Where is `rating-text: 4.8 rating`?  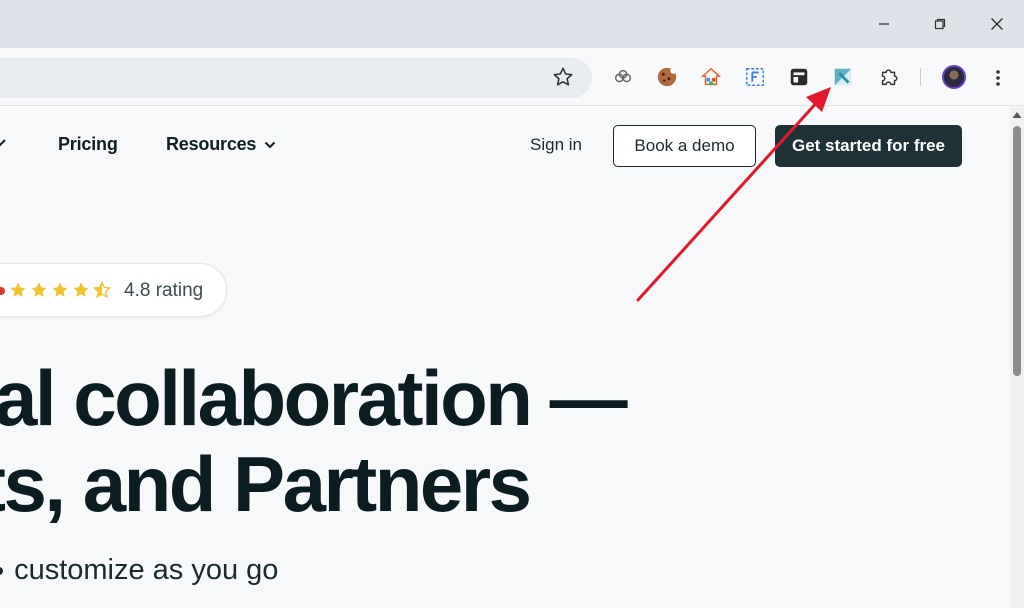
rating-text: 4.8 rating is located at coordinates (164, 290).